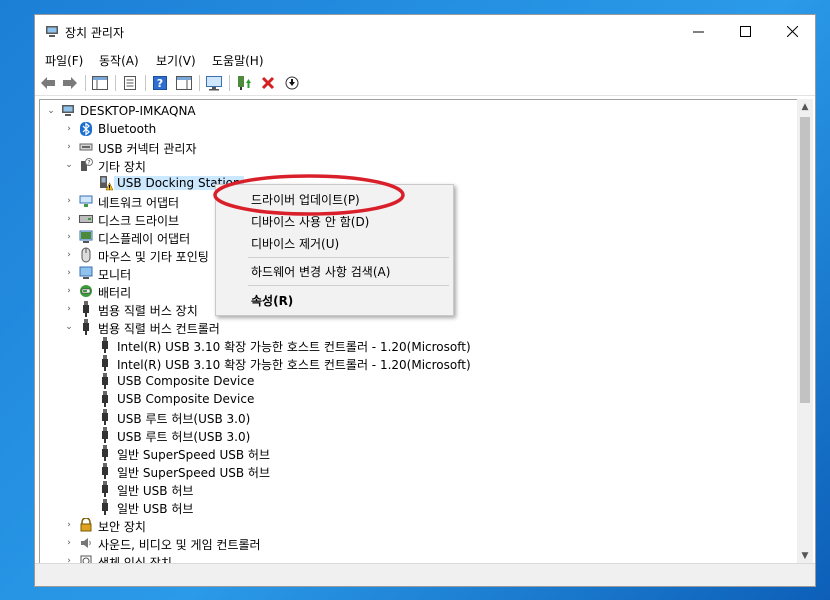 This screenshot has height=600, width=830. I want to click on tree-category: › 보안 장치, so click(419, 525).